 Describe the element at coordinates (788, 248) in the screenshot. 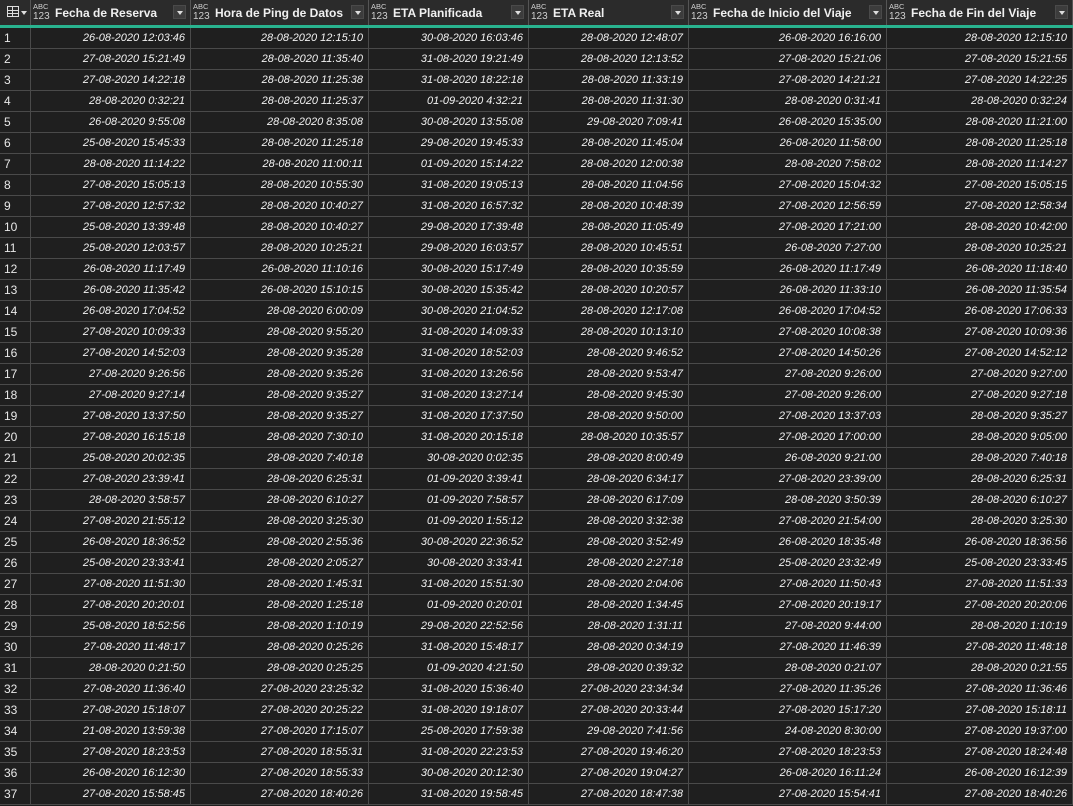

I see `table-cell: 26-08-2020 7:27:00` at that location.